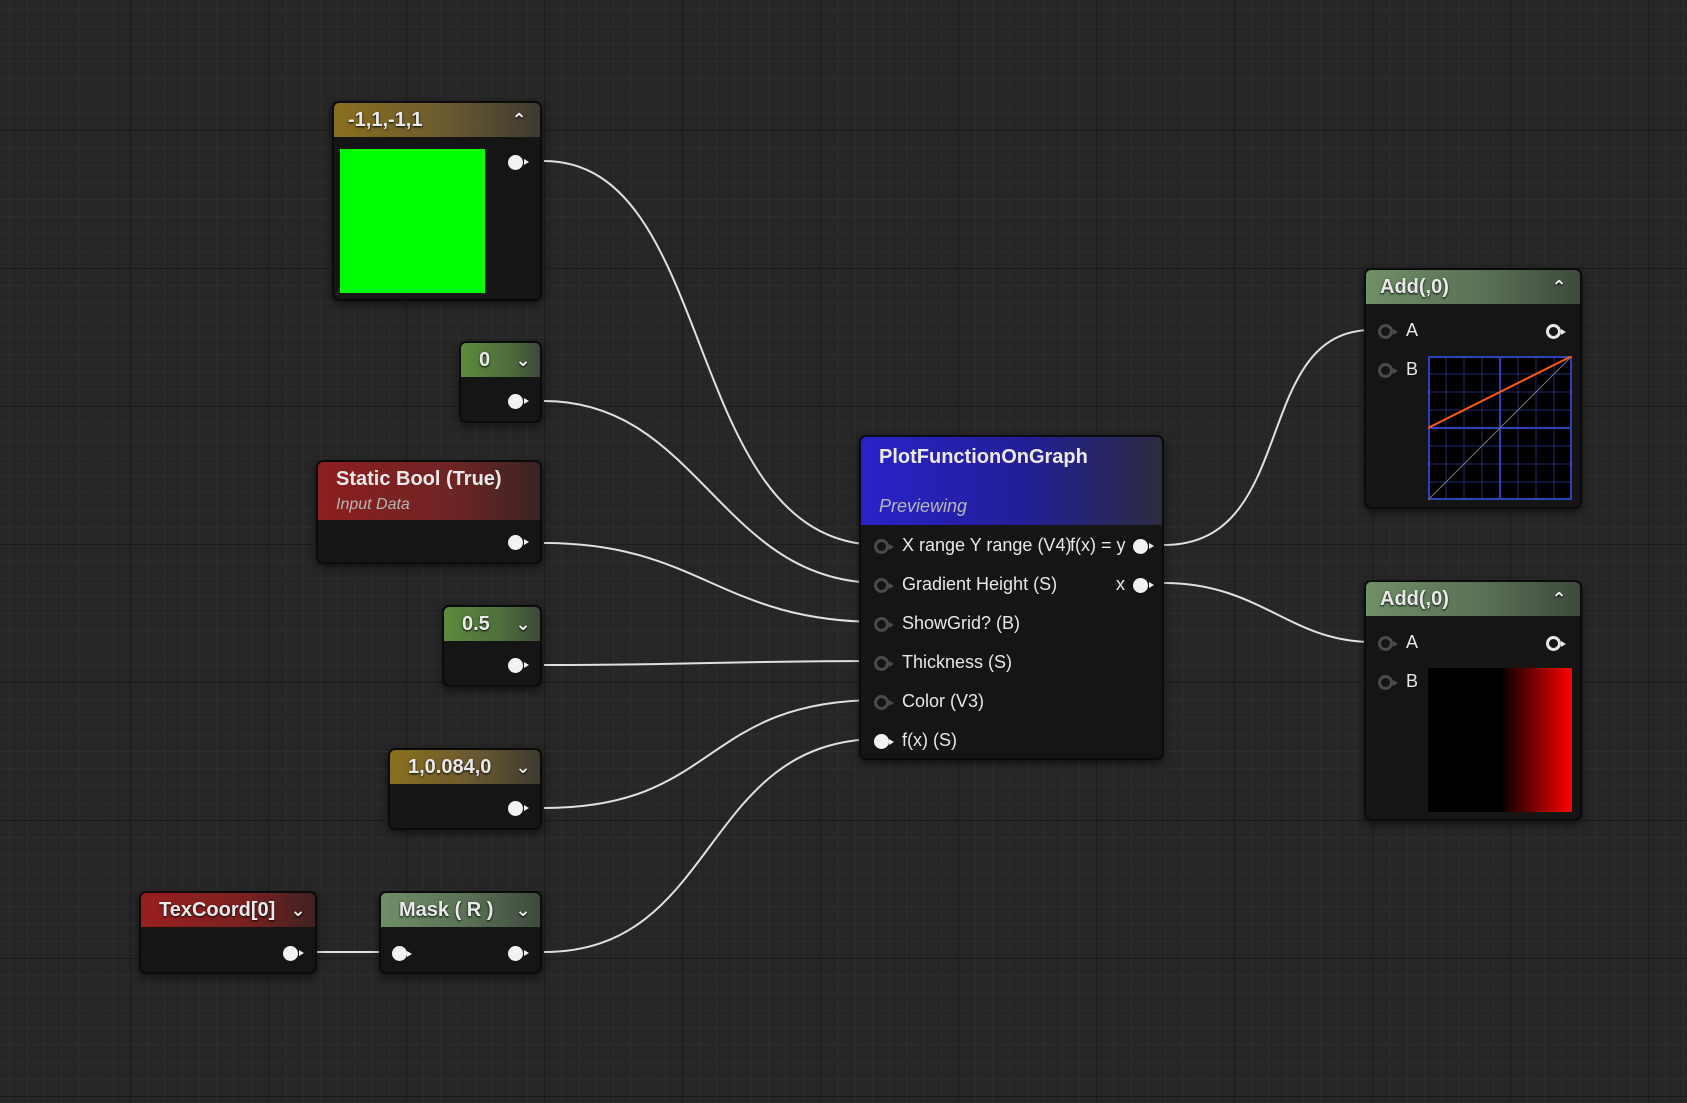  I want to click on node-header: Mask ( R ) ⌄, so click(460, 910).